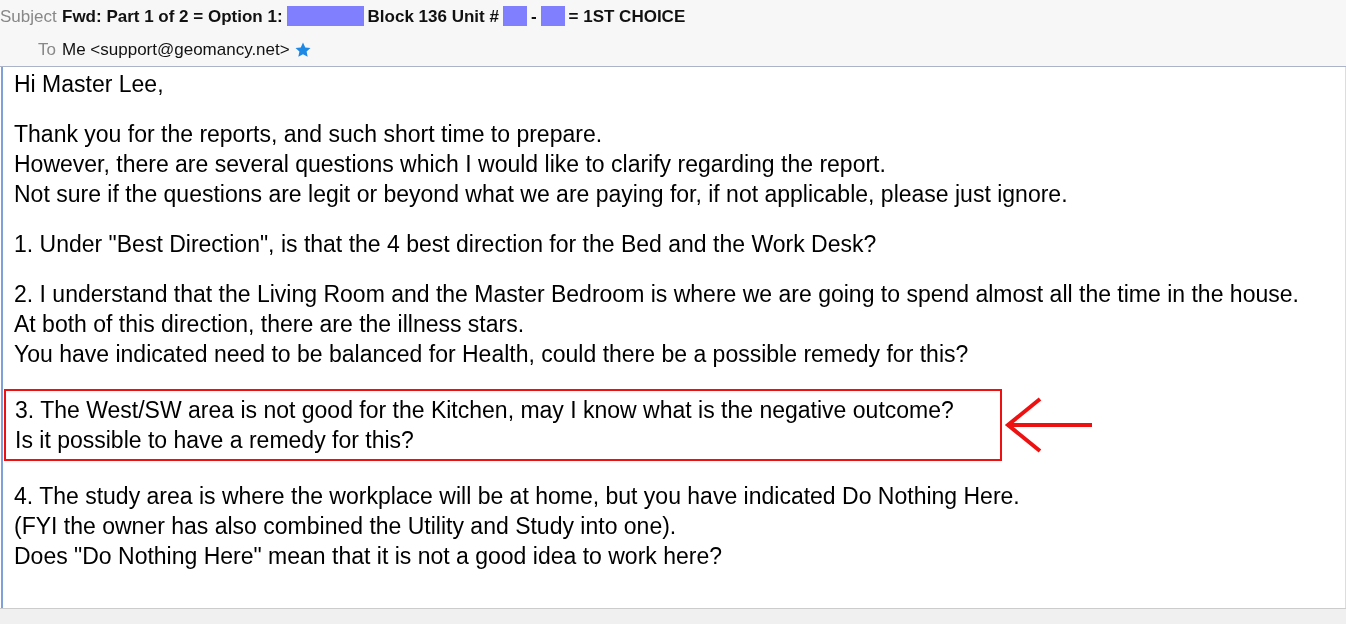  I want to click on body-line: Not sure if the questions are legit or beyond what we are paying for, if not applicable, please just ignore., so click(541, 194).